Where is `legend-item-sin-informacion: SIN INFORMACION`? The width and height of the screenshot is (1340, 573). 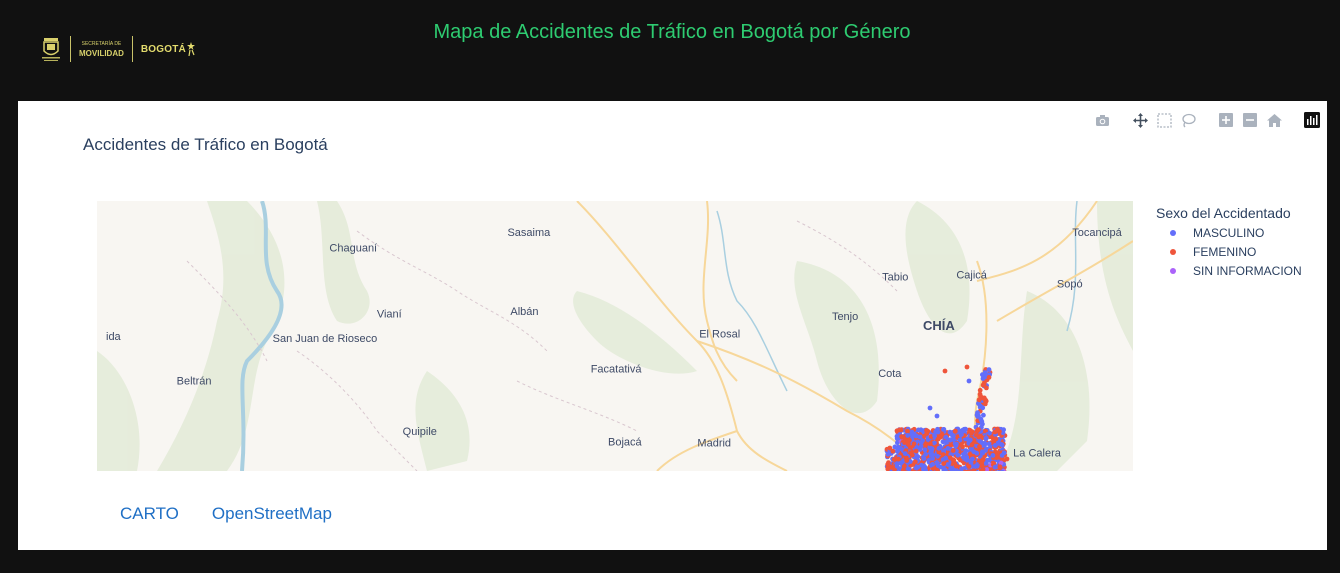 legend-item-sin-informacion: SIN INFORMACION is located at coordinates (1229, 270).